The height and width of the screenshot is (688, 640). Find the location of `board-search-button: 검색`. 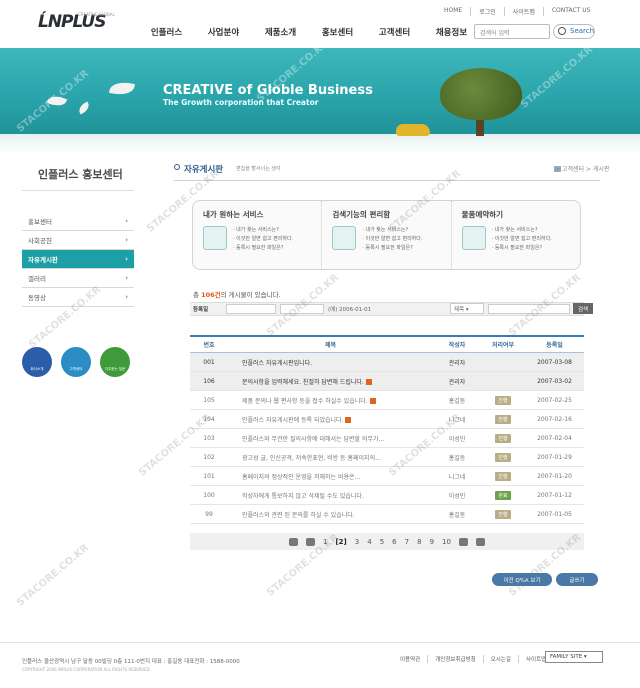

board-search-button: 검색 is located at coordinates (583, 308).